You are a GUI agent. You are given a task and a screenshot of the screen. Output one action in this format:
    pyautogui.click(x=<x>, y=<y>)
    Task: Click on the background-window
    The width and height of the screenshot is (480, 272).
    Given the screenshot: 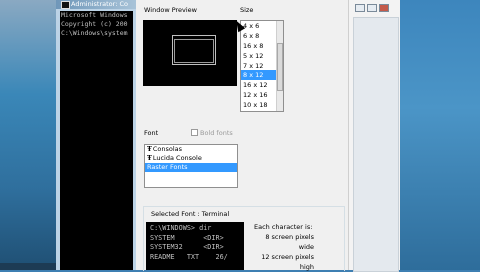 What is the action you would take?
    pyautogui.click(x=374, y=136)
    